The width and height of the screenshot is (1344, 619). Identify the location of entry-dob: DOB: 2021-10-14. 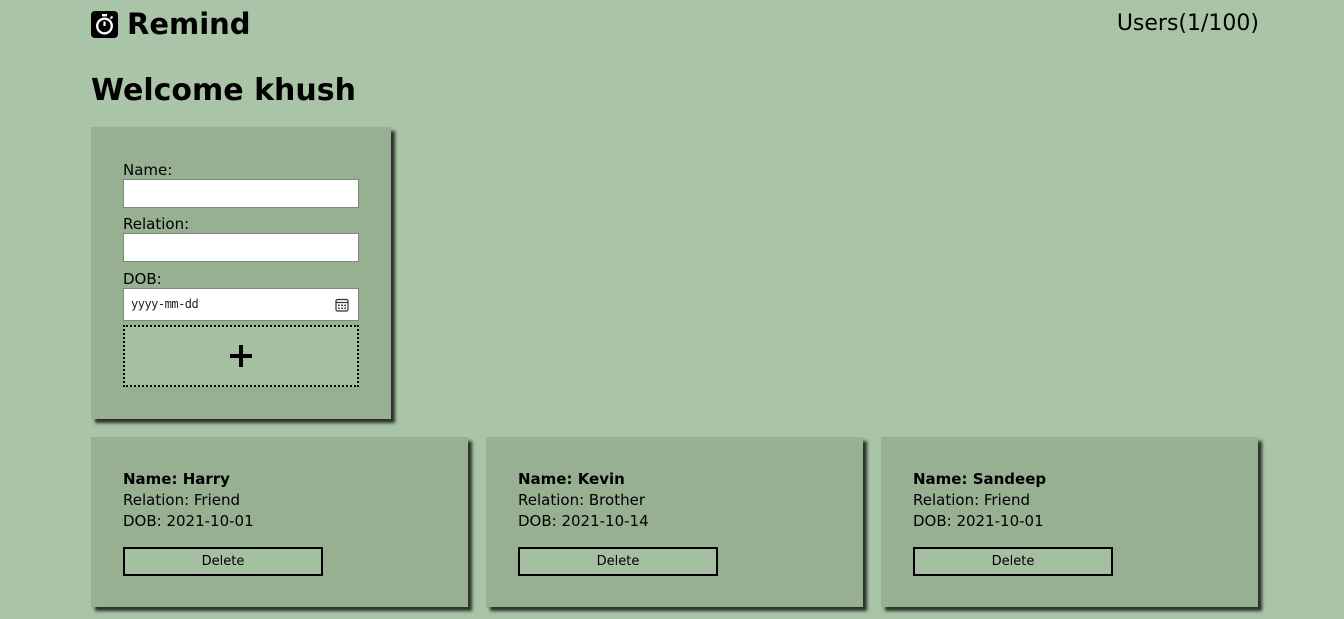
(583, 521).